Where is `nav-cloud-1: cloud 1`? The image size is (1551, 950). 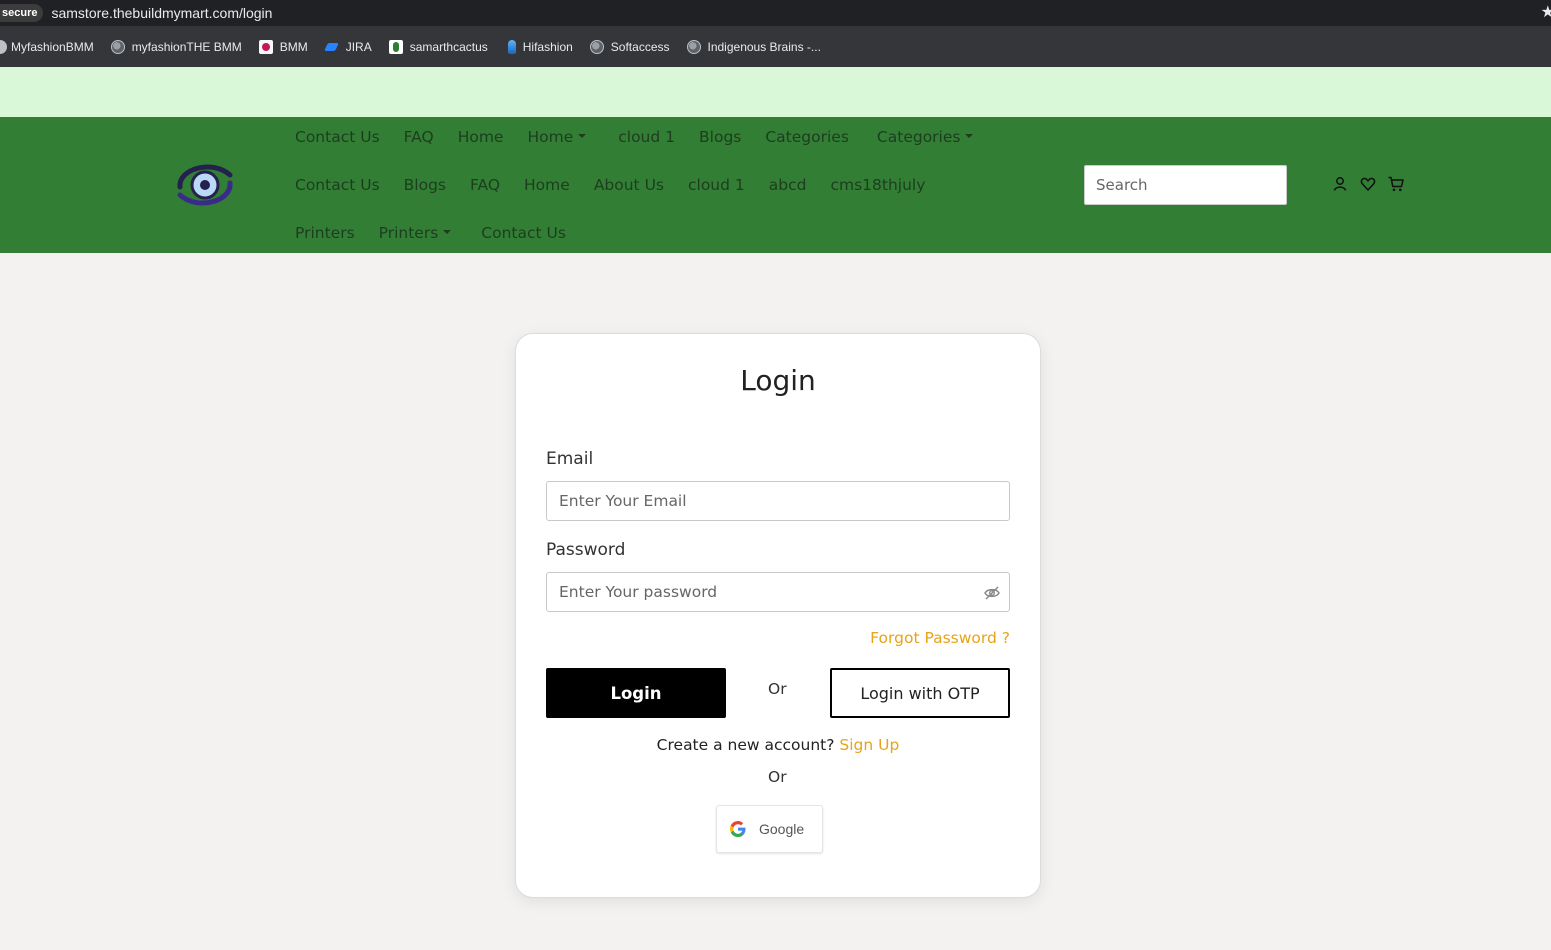
nav-cloud-1: cloud 1 is located at coordinates (646, 137).